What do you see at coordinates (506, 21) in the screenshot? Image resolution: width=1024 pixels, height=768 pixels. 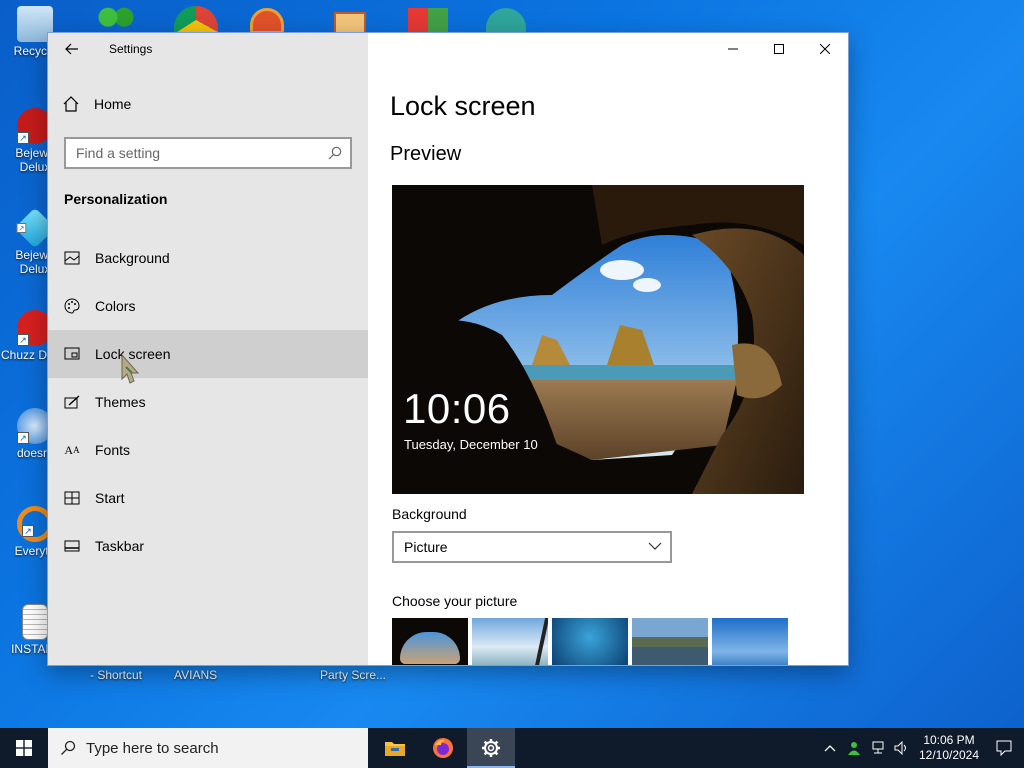 I see `character-icon` at bounding box center [506, 21].